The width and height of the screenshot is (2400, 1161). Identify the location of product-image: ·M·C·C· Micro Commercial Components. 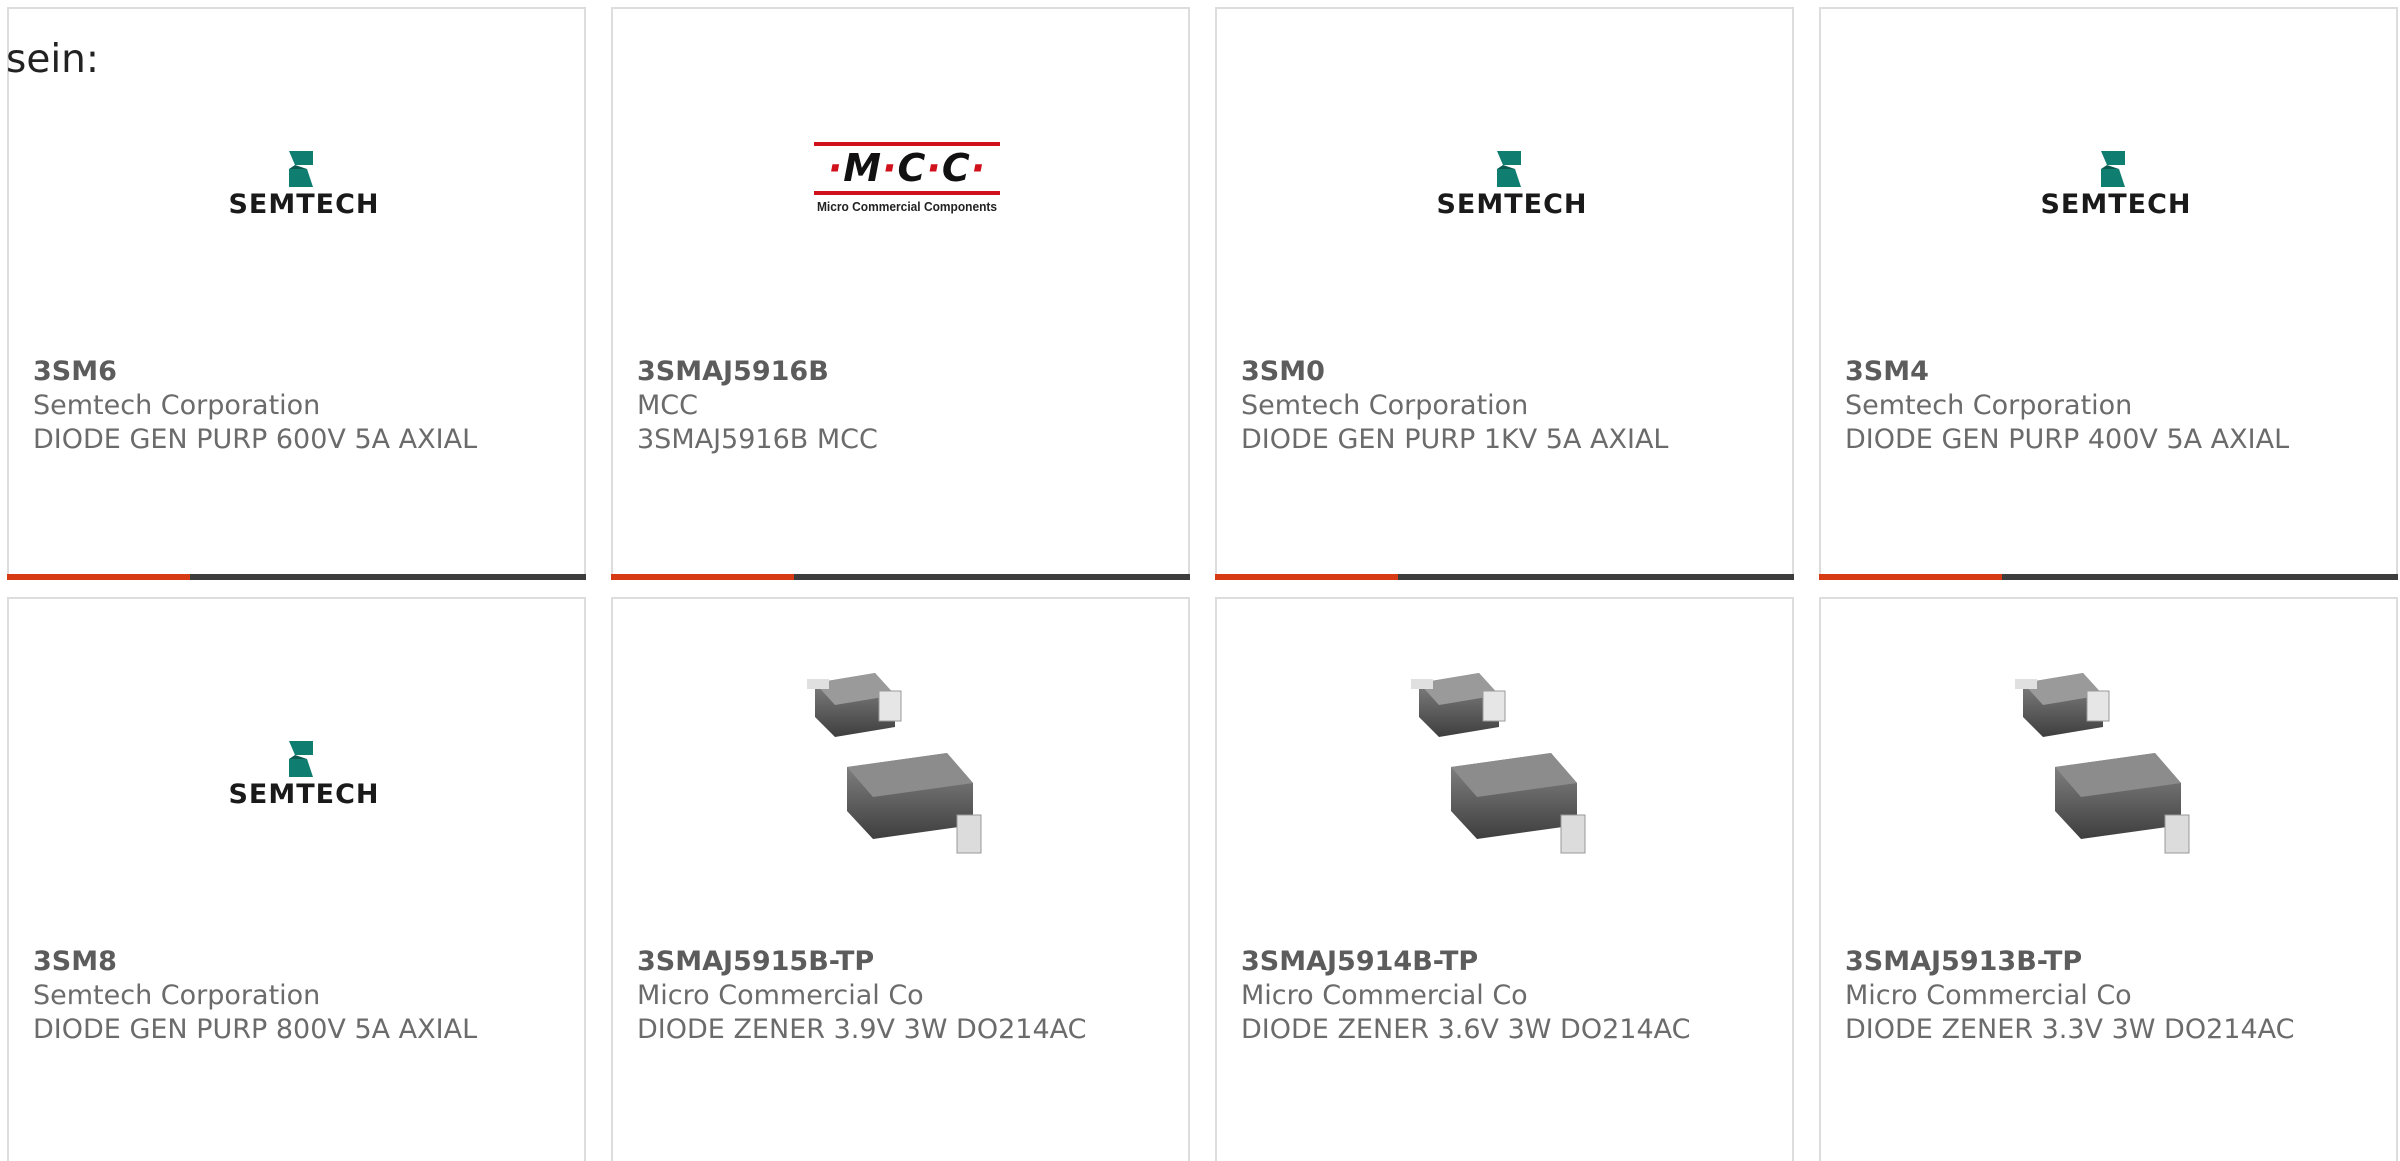
(900, 174).